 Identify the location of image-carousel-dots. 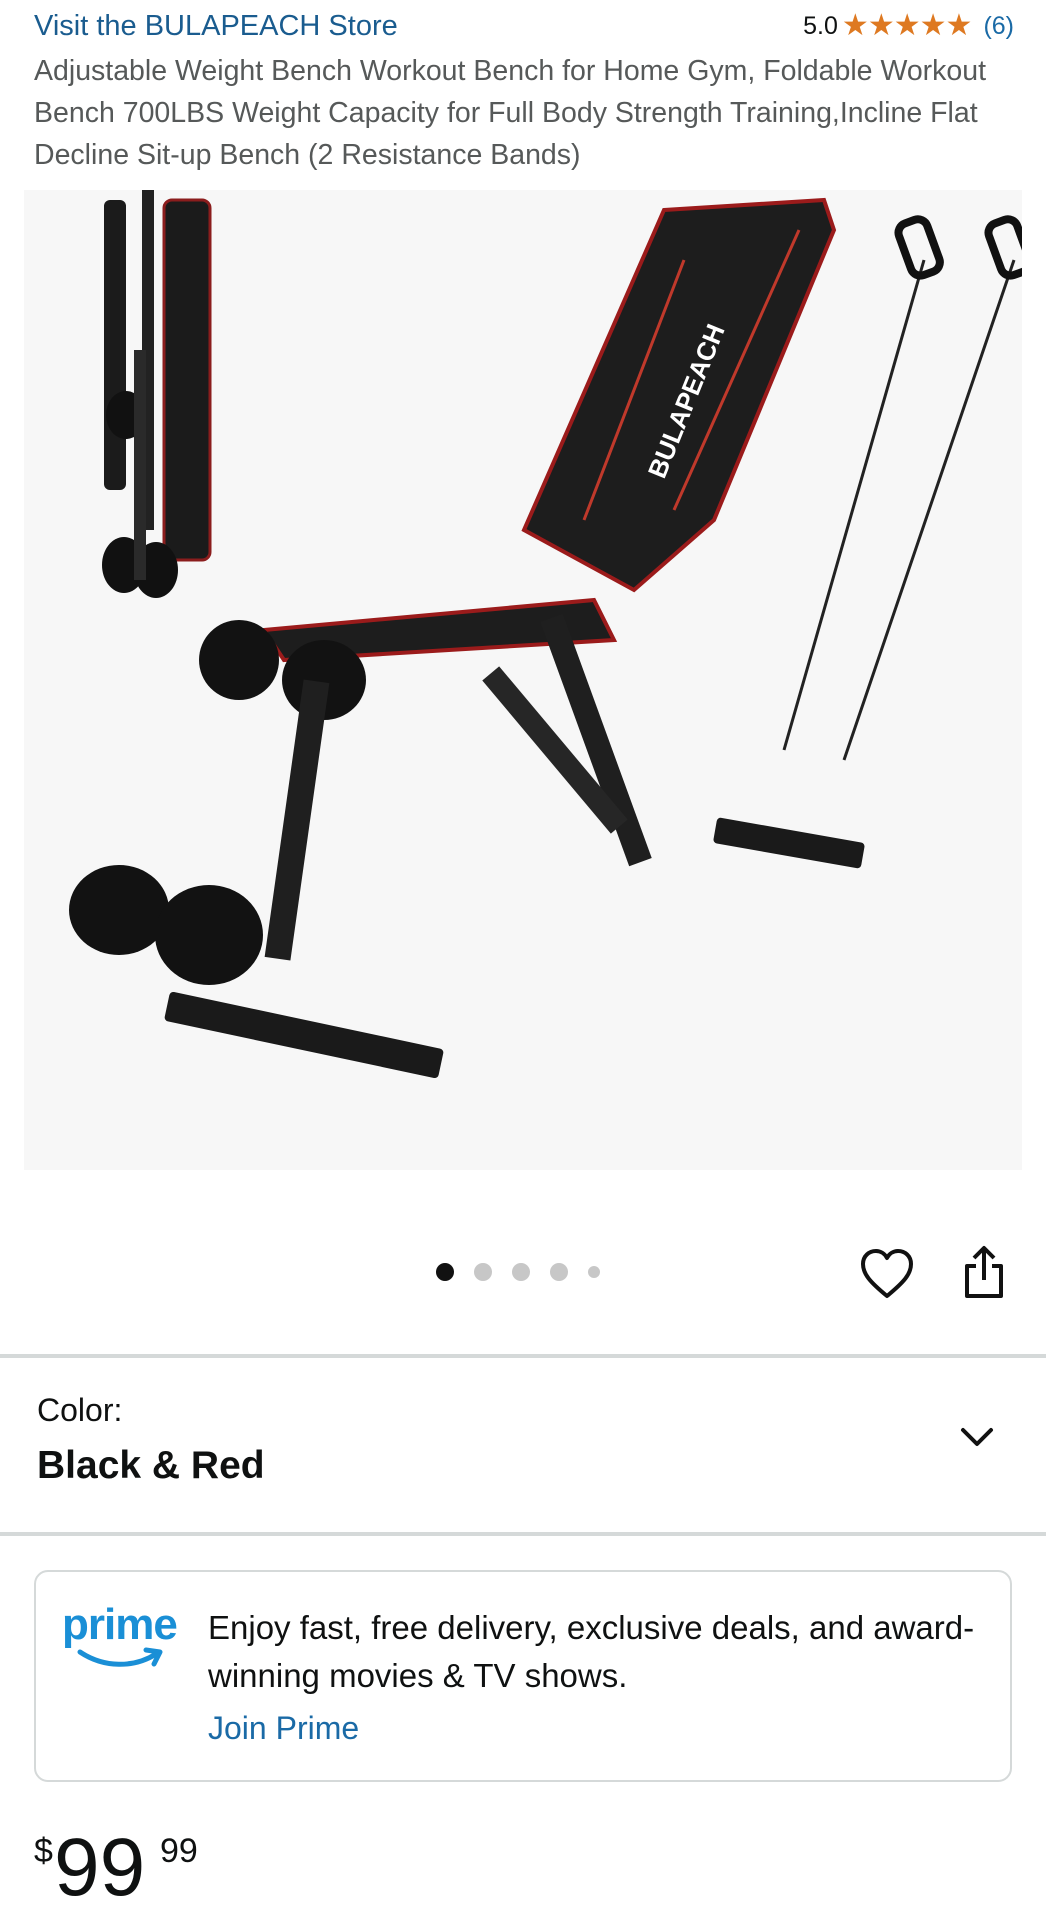
(528, 1272).